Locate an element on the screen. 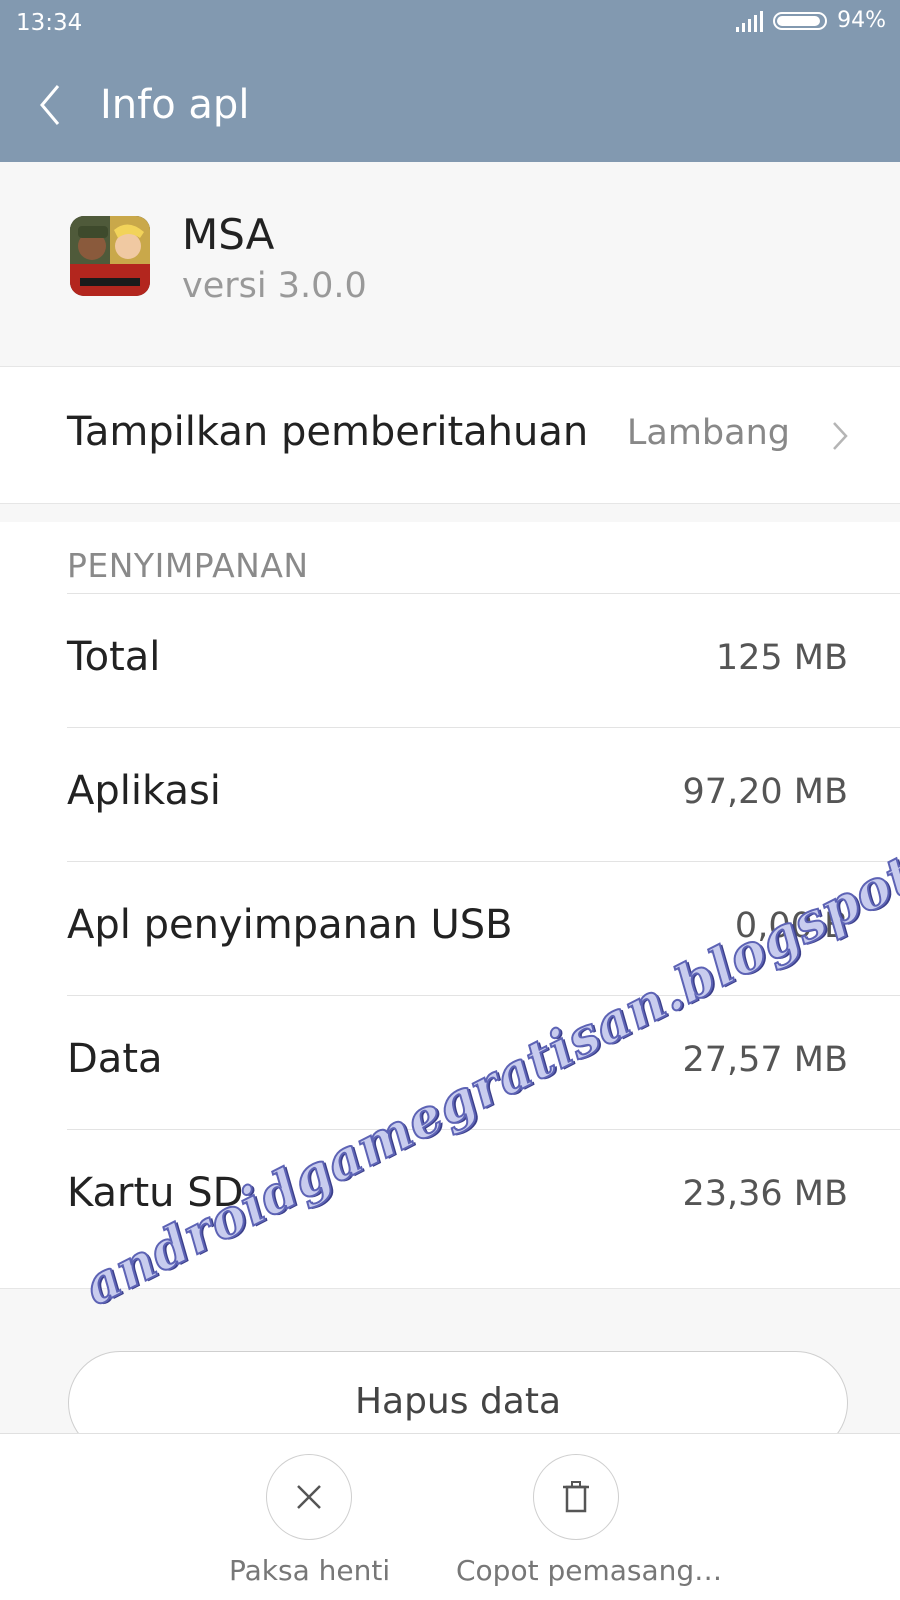 This screenshot has width=900, height=1600. trash-icon is located at coordinates (576, 1497).